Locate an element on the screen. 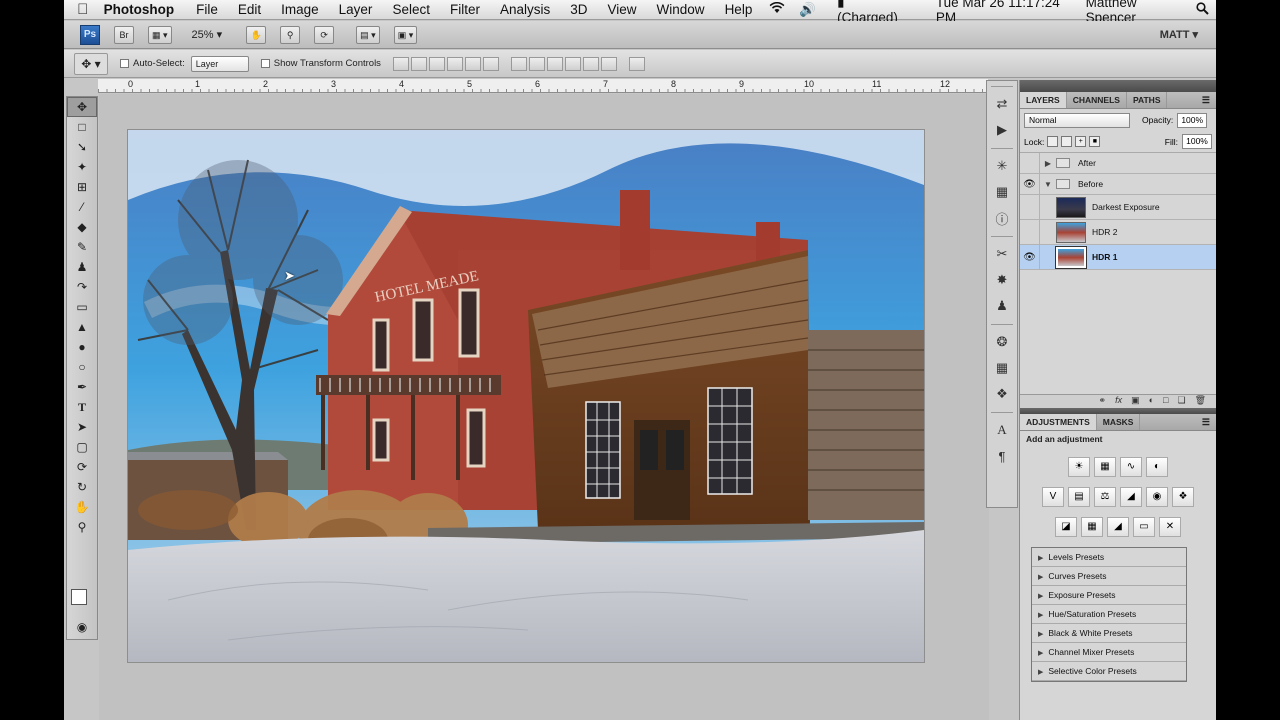  add-mask-icon: ▣ is located at coordinates (1135, 401).